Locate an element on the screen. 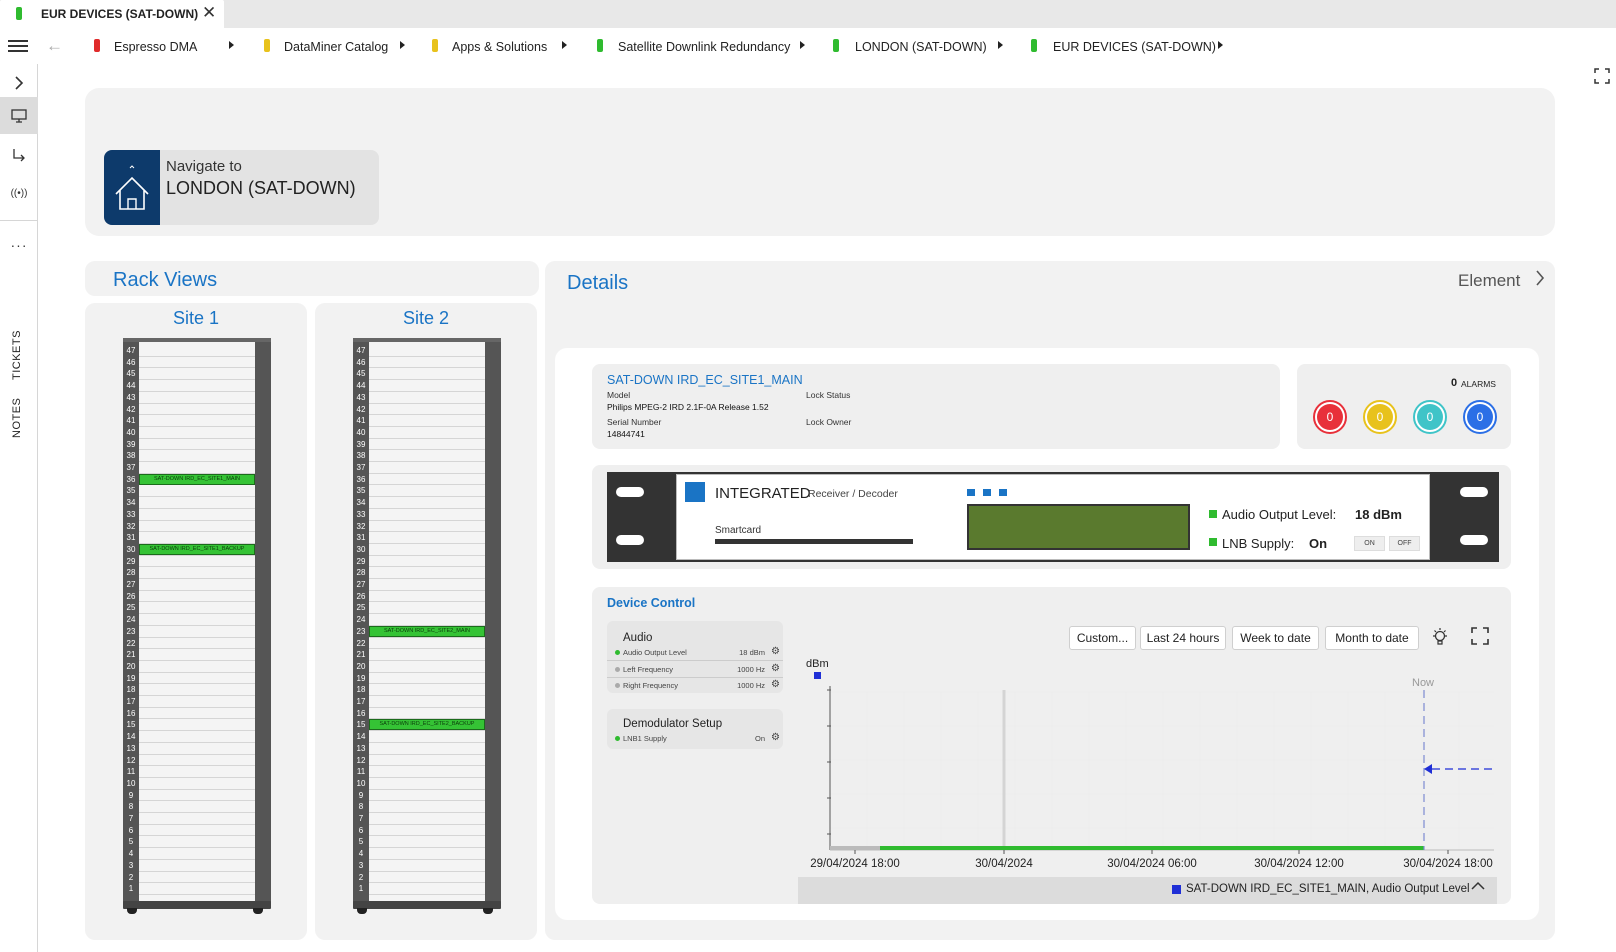  element-link: Element is located at coordinates (1489, 281).